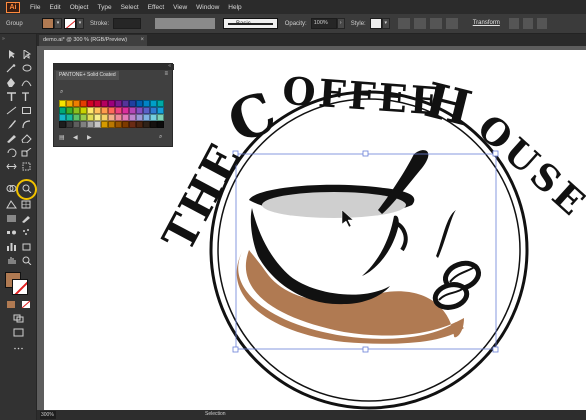 The width and height of the screenshot is (586, 420). Describe the element at coordinates (18, 348) in the screenshot. I see `edit-toolbar-icon` at that location.